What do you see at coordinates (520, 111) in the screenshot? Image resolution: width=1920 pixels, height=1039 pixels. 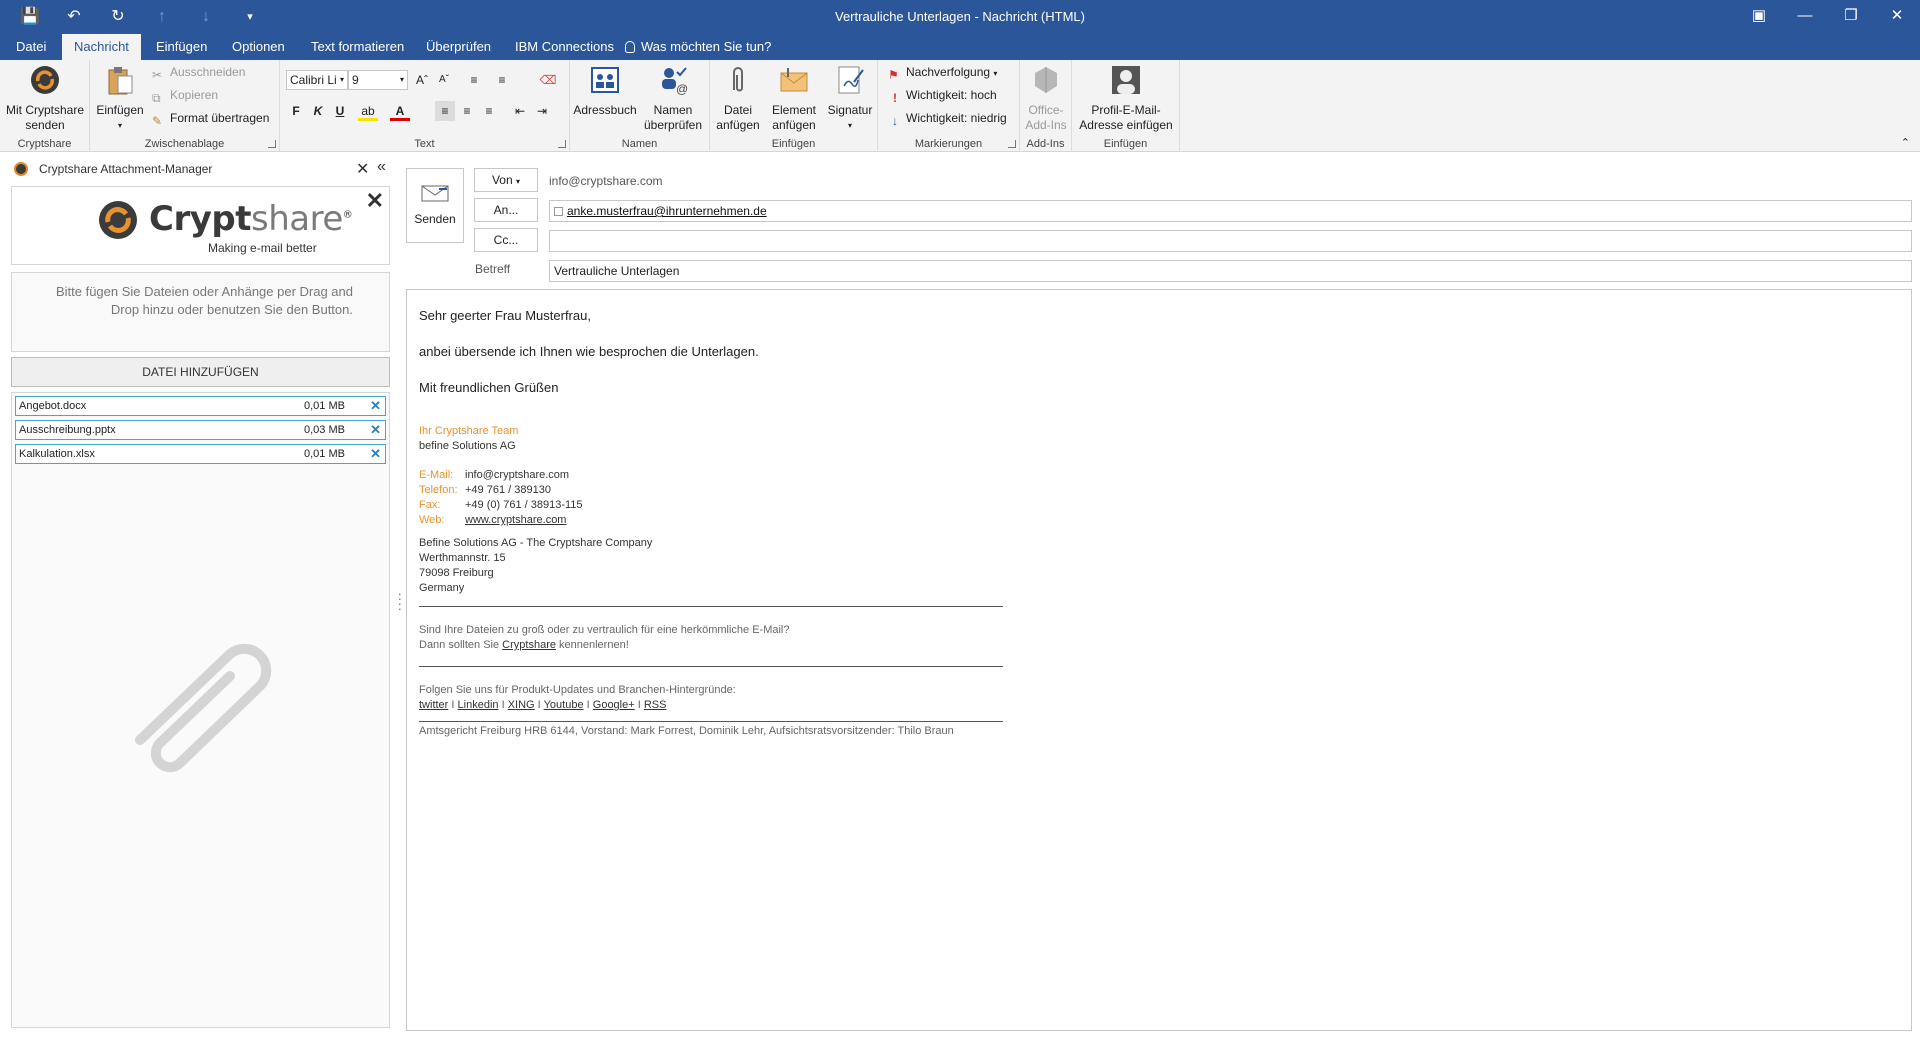 I see `decrease-indent-icon: ⇤` at bounding box center [520, 111].